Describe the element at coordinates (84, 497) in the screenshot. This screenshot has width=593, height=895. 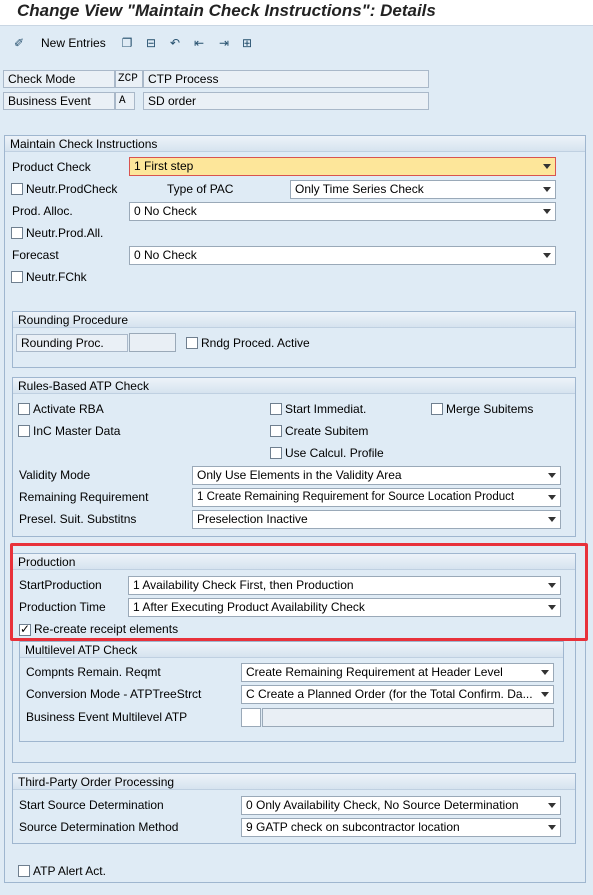
I see `remaining-req-label: Remaining Requirement` at that location.